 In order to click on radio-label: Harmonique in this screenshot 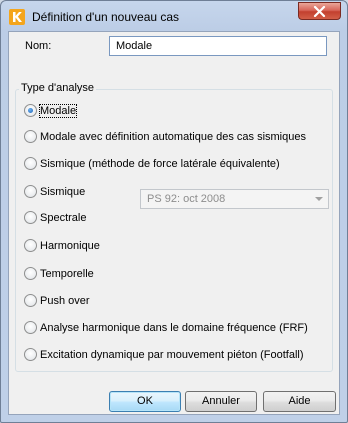, I will do `click(70, 246)`.